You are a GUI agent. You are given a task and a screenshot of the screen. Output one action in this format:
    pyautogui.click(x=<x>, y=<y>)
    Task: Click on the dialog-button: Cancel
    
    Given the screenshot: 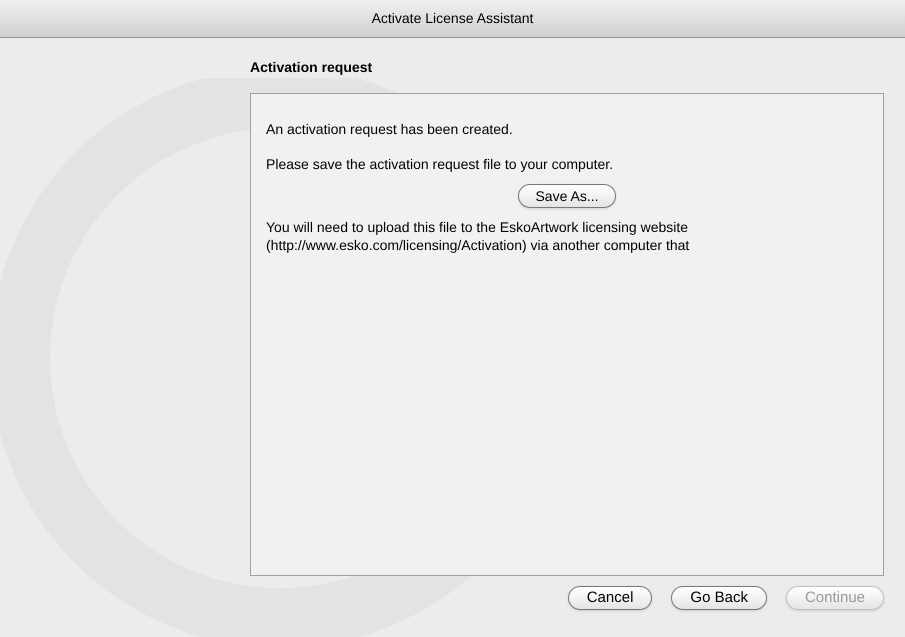 What is the action you would take?
    pyautogui.click(x=610, y=598)
    